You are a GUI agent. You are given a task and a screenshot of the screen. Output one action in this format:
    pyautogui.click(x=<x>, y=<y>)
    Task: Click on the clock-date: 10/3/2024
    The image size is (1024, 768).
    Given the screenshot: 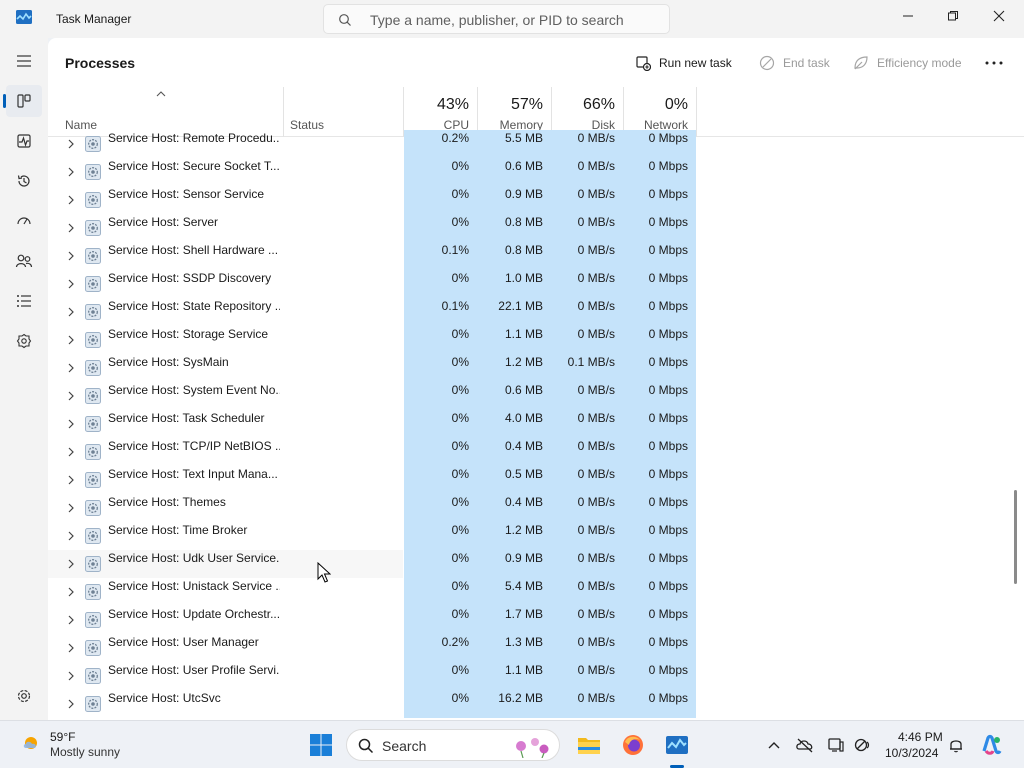 What is the action you would take?
    pyautogui.click(x=911, y=753)
    